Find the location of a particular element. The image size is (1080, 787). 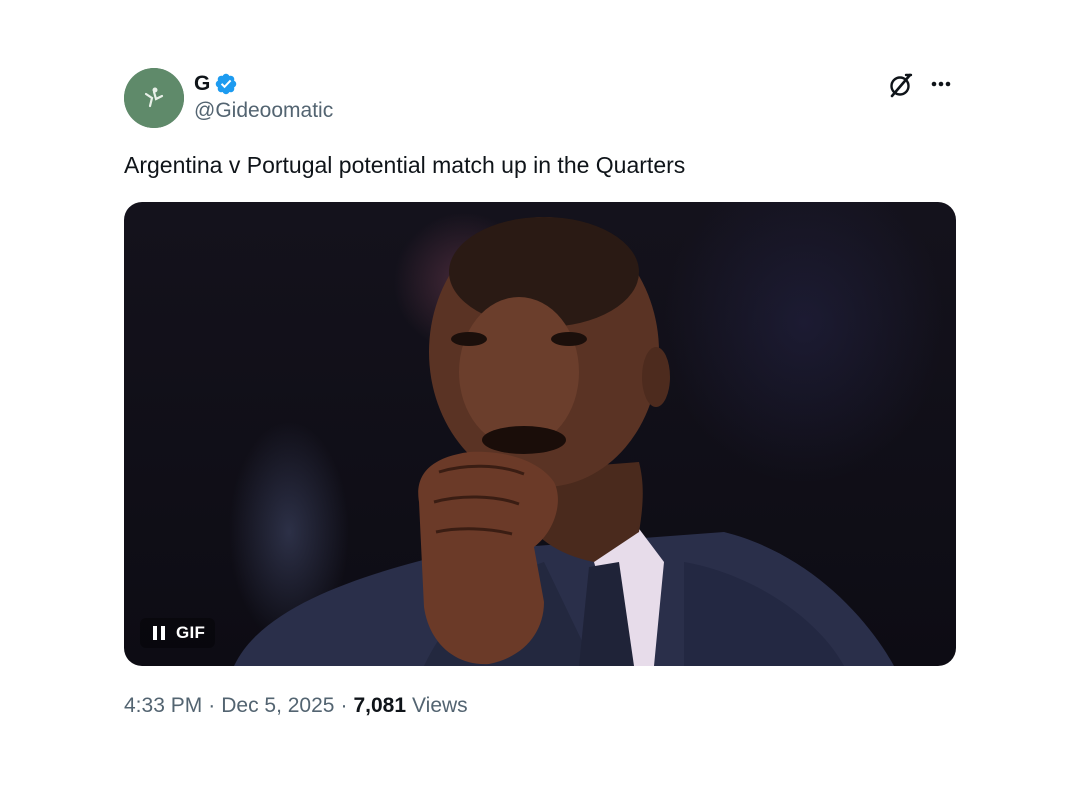

avatar is located at coordinates (154, 98).